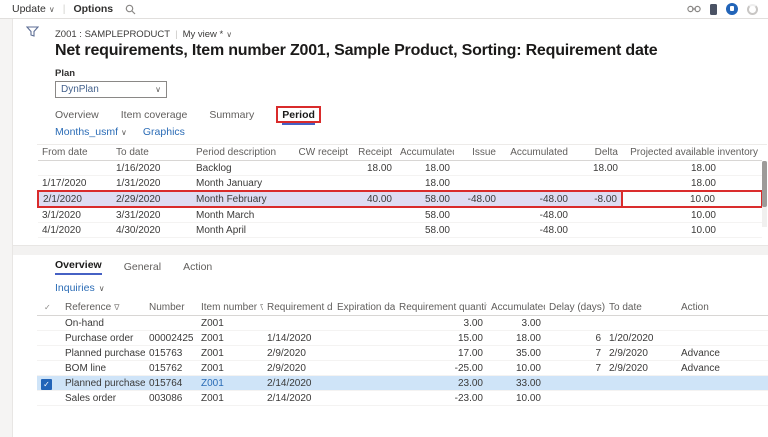 The width and height of the screenshot is (768, 437). I want to click on col-reference: Reference ∇, so click(103, 308).